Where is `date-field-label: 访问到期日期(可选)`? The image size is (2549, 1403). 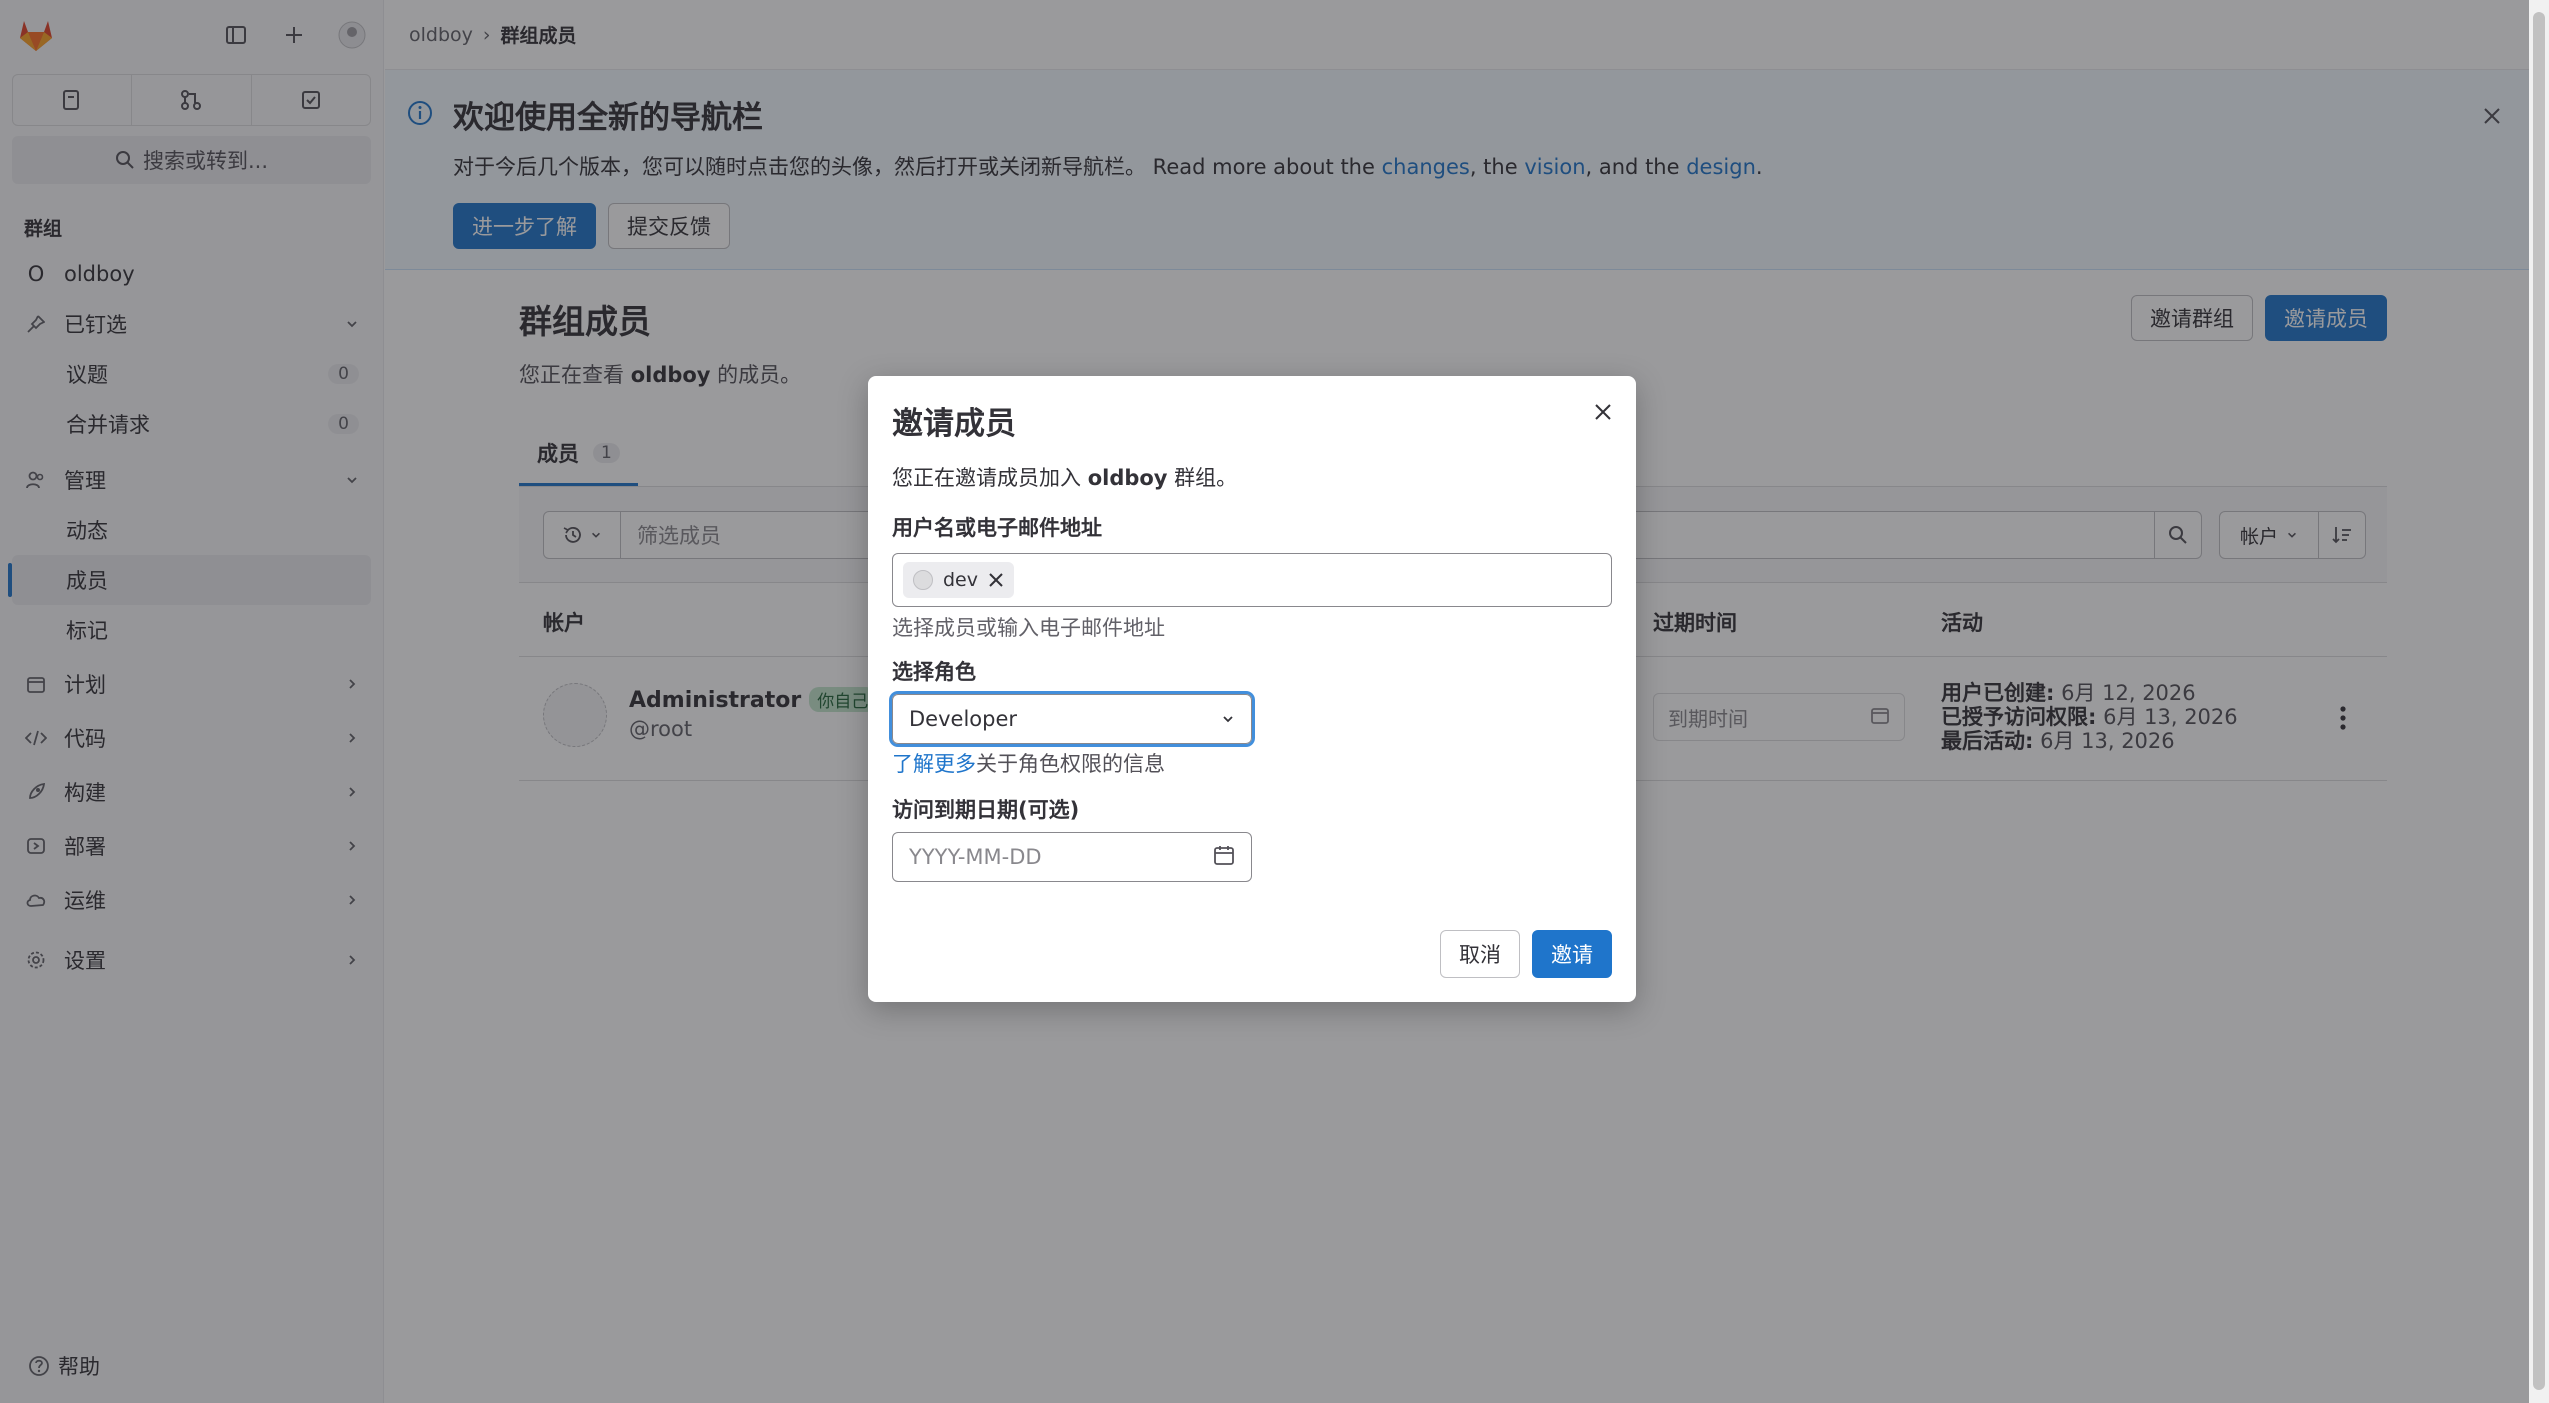 date-field-label: 访问到期日期(可选) is located at coordinates (986, 810).